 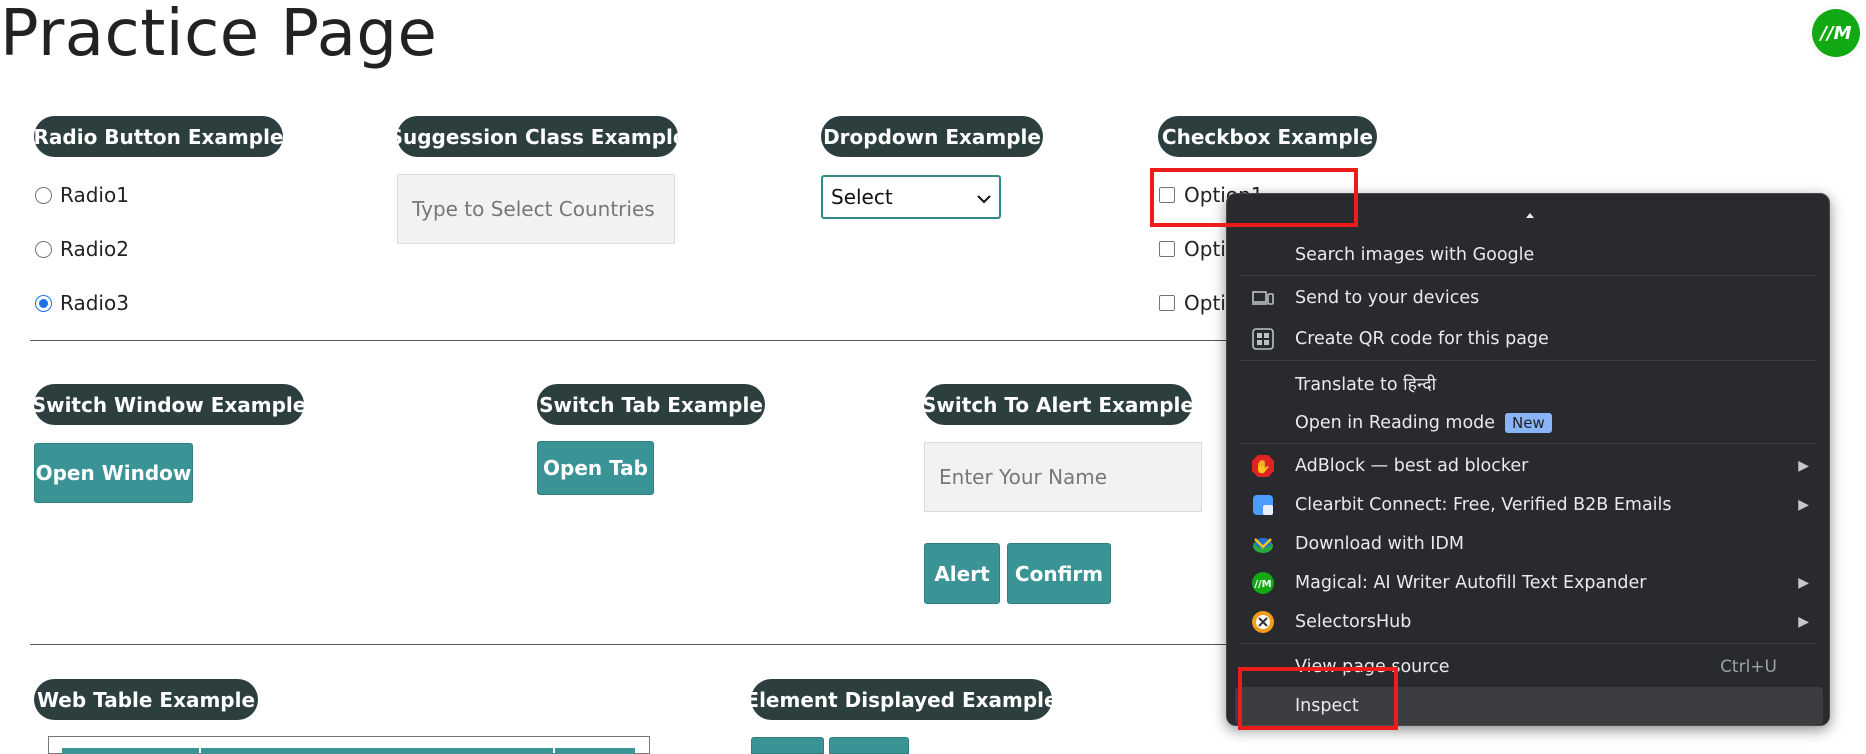 I want to click on menu-item-search-images: Search images with Google, so click(x=1529, y=255).